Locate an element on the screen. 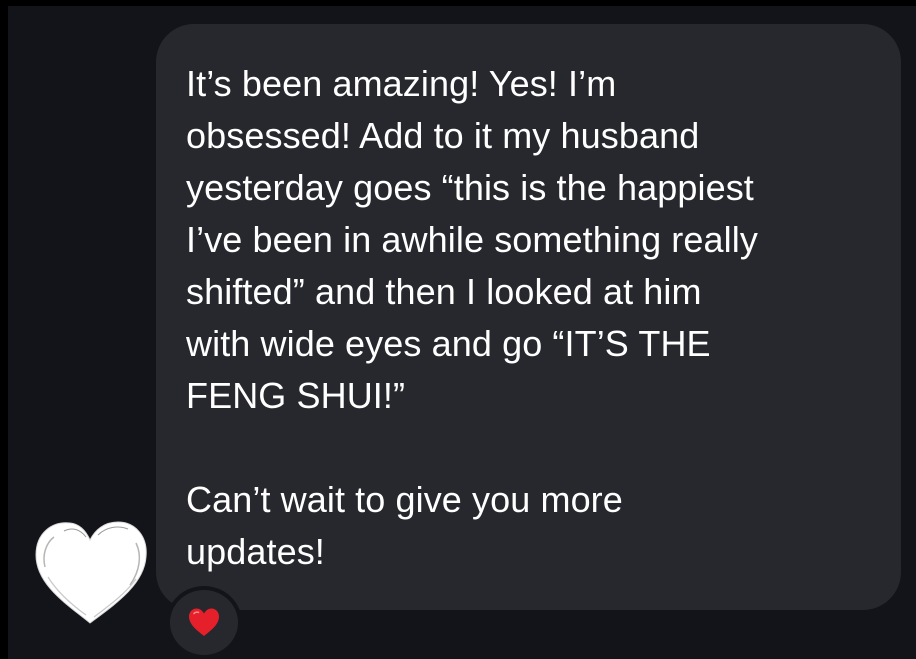 This screenshot has width=916, height=659. reaction-badge is located at coordinates (204, 622).